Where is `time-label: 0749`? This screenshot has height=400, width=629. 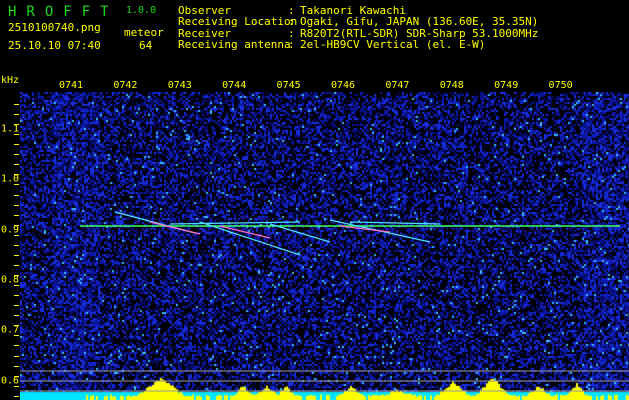
time-label: 0749 is located at coordinates (506, 85).